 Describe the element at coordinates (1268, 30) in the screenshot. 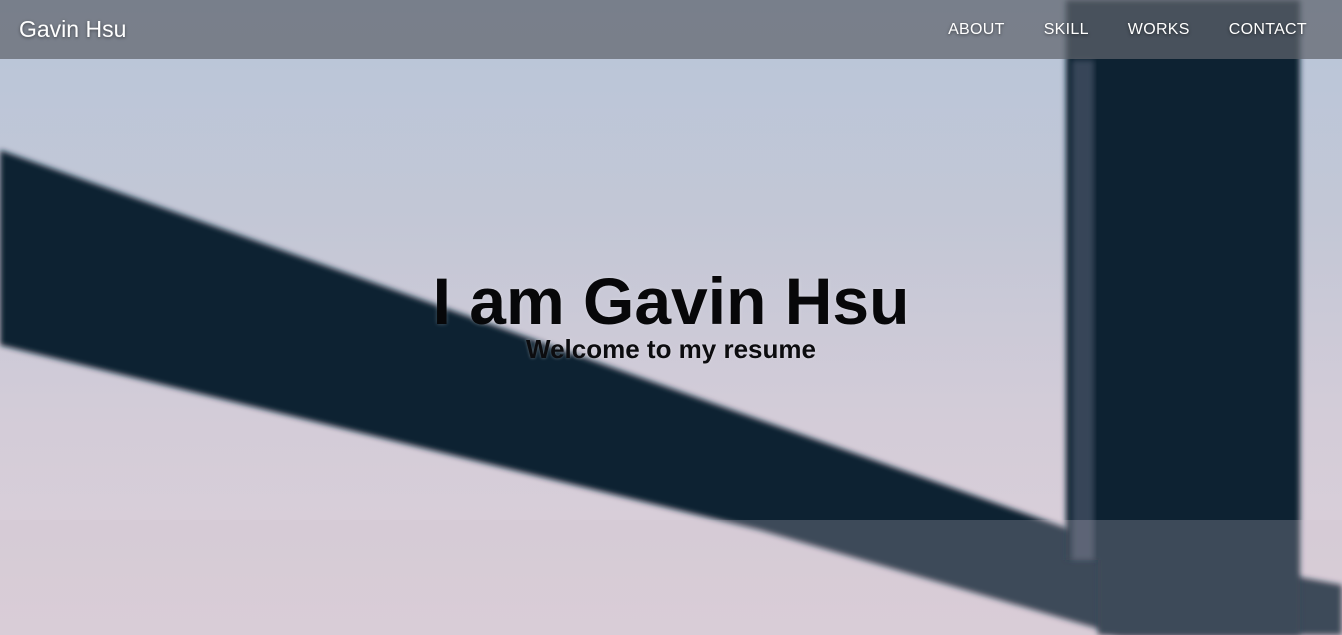

I see `nav-link-contact: CONTACT` at that location.